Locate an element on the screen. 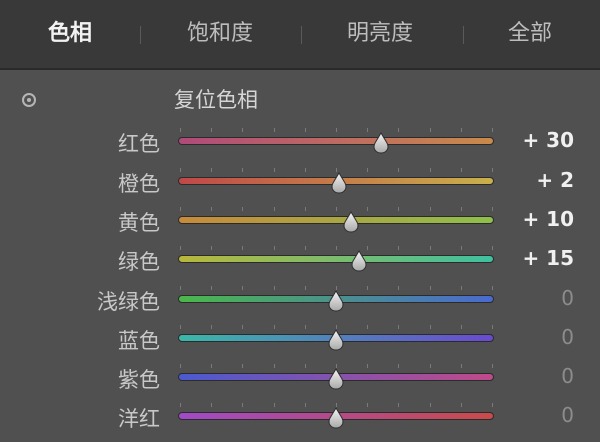  tab-saturation: 饱和度 is located at coordinates (220, 34).